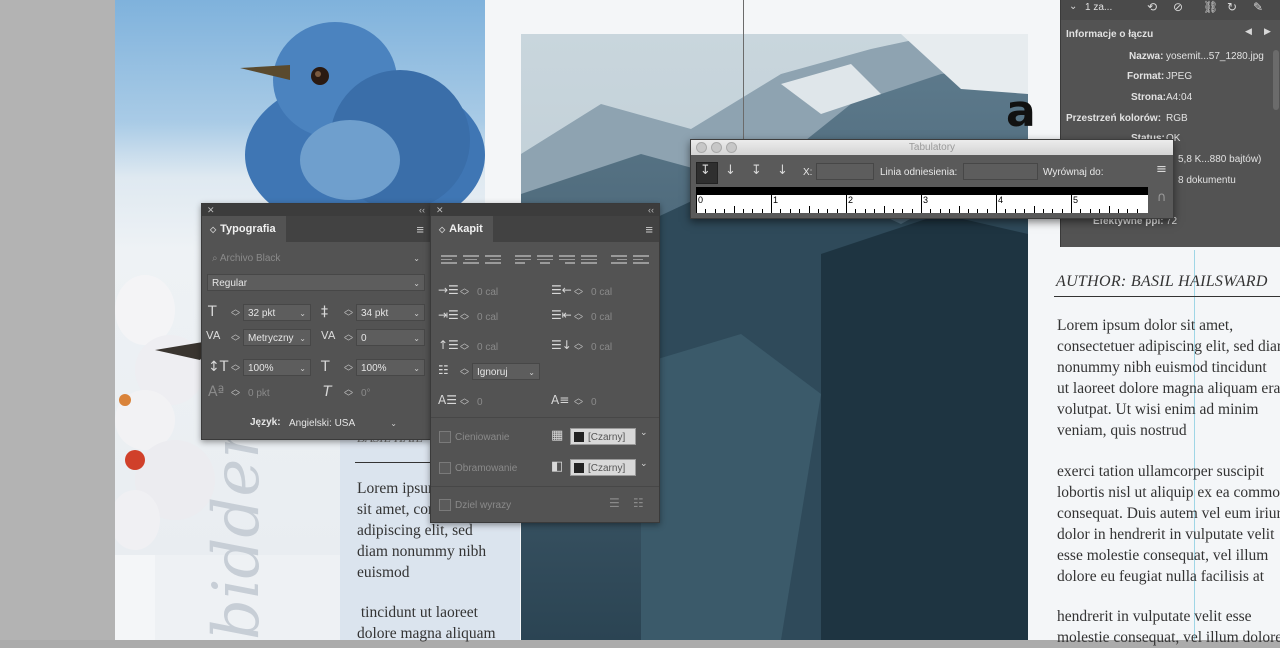  I want to click on vscale-stepper: ︿ ﹀, so click(235, 368).